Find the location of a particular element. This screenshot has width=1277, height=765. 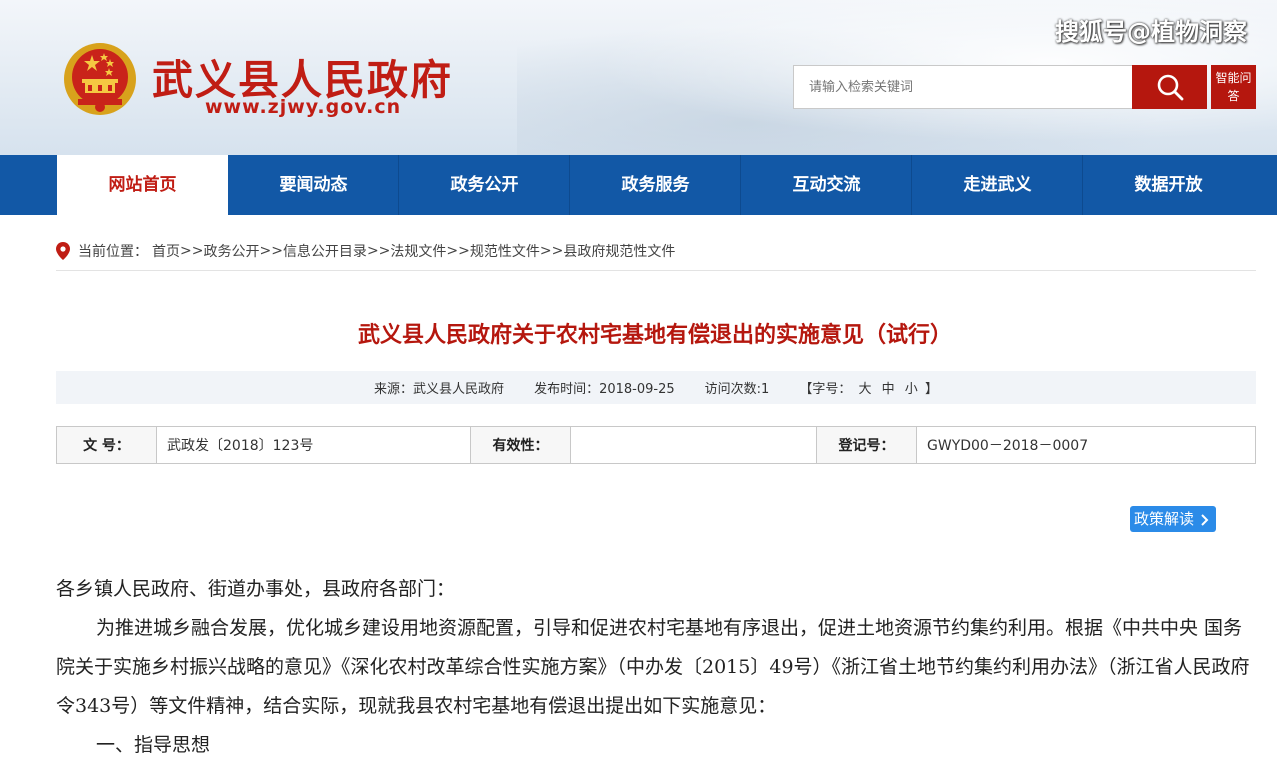

site-url: www.zjwy.gov.cn is located at coordinates (303, 107).